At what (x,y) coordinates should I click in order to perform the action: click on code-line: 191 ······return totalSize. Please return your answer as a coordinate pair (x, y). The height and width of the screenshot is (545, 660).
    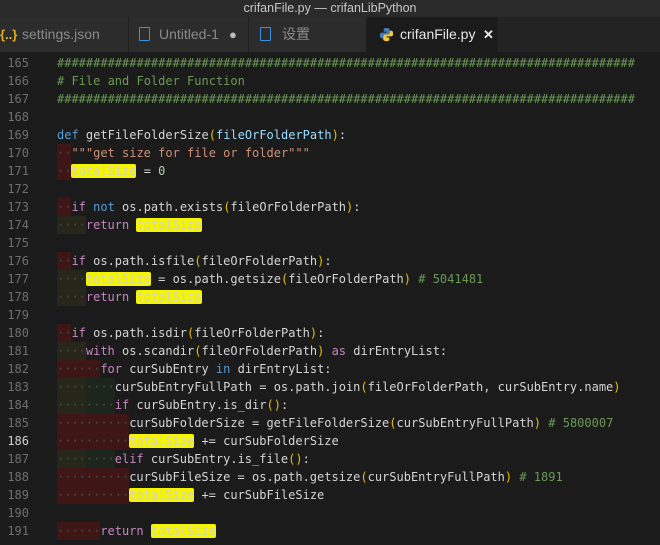
    Looking at the image, I should click on (330, 531).